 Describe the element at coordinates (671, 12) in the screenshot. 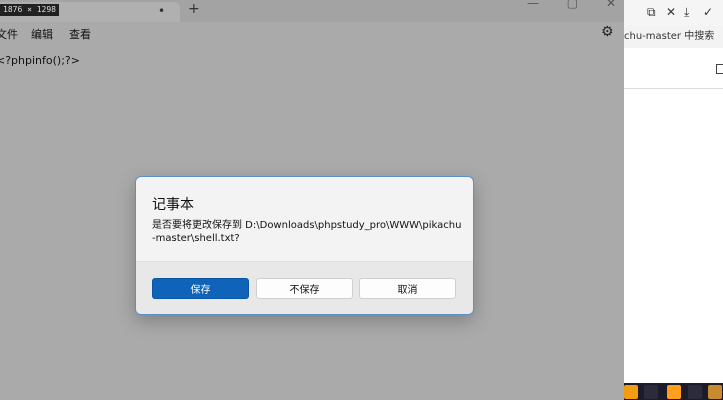

I see `close-icon: ✕` at that location.